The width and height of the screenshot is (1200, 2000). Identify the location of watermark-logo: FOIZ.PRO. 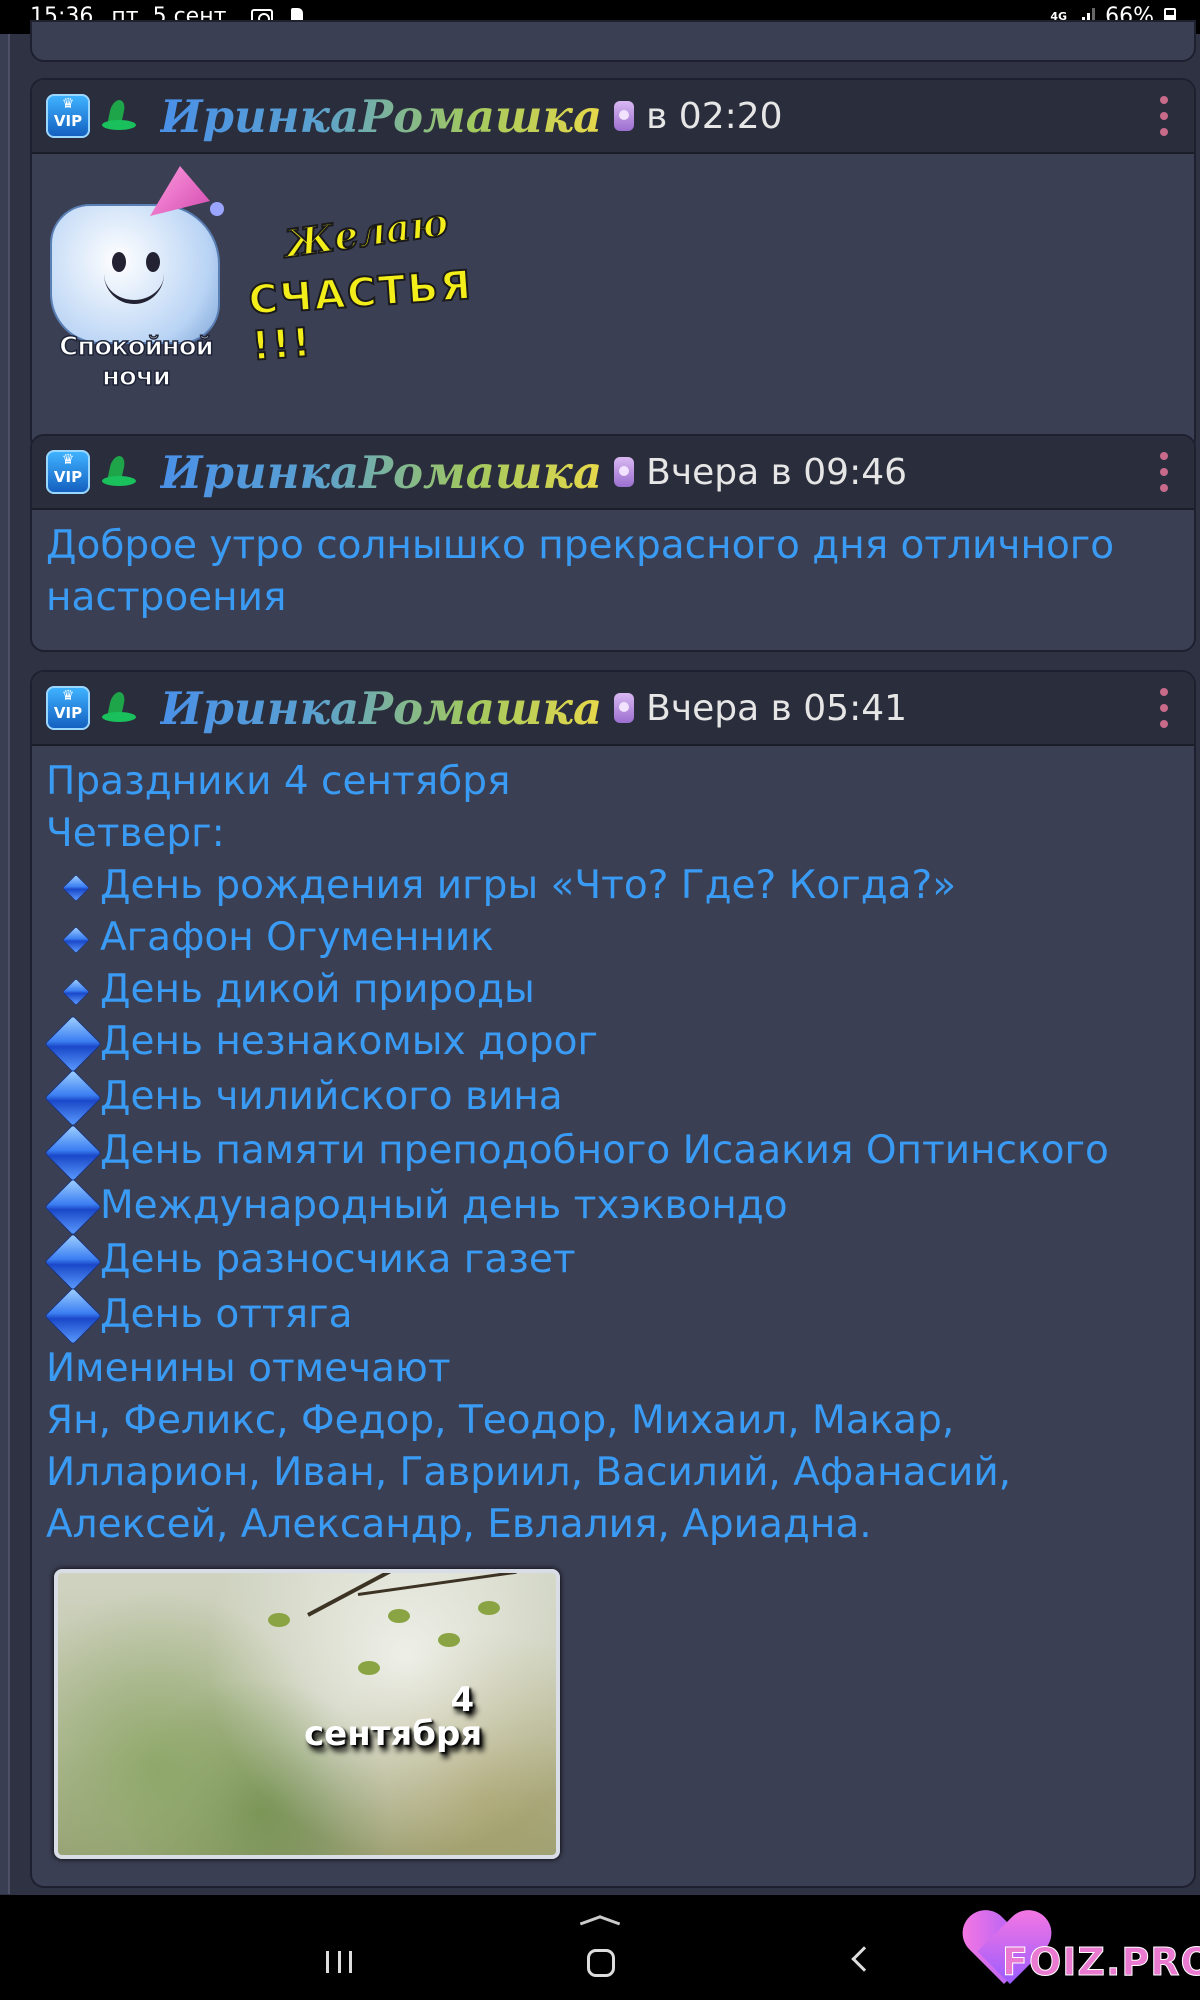
(1079, 1955).